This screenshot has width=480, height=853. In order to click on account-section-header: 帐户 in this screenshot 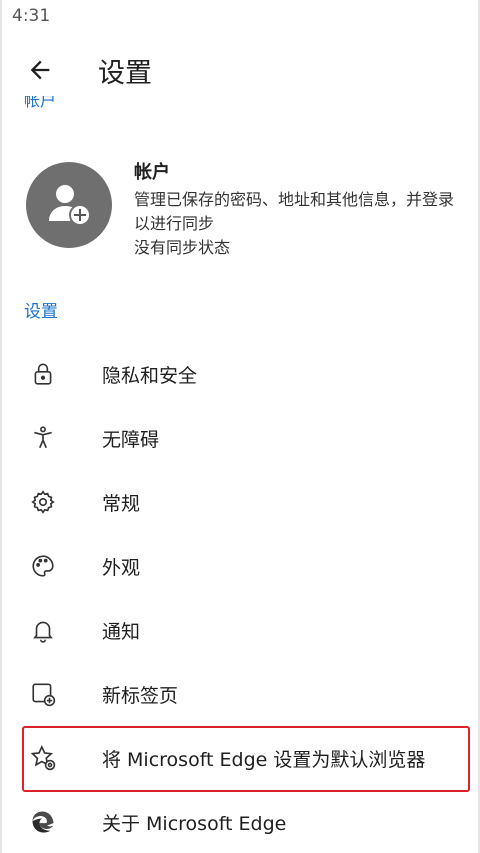, I will do `click(40, 103)`.